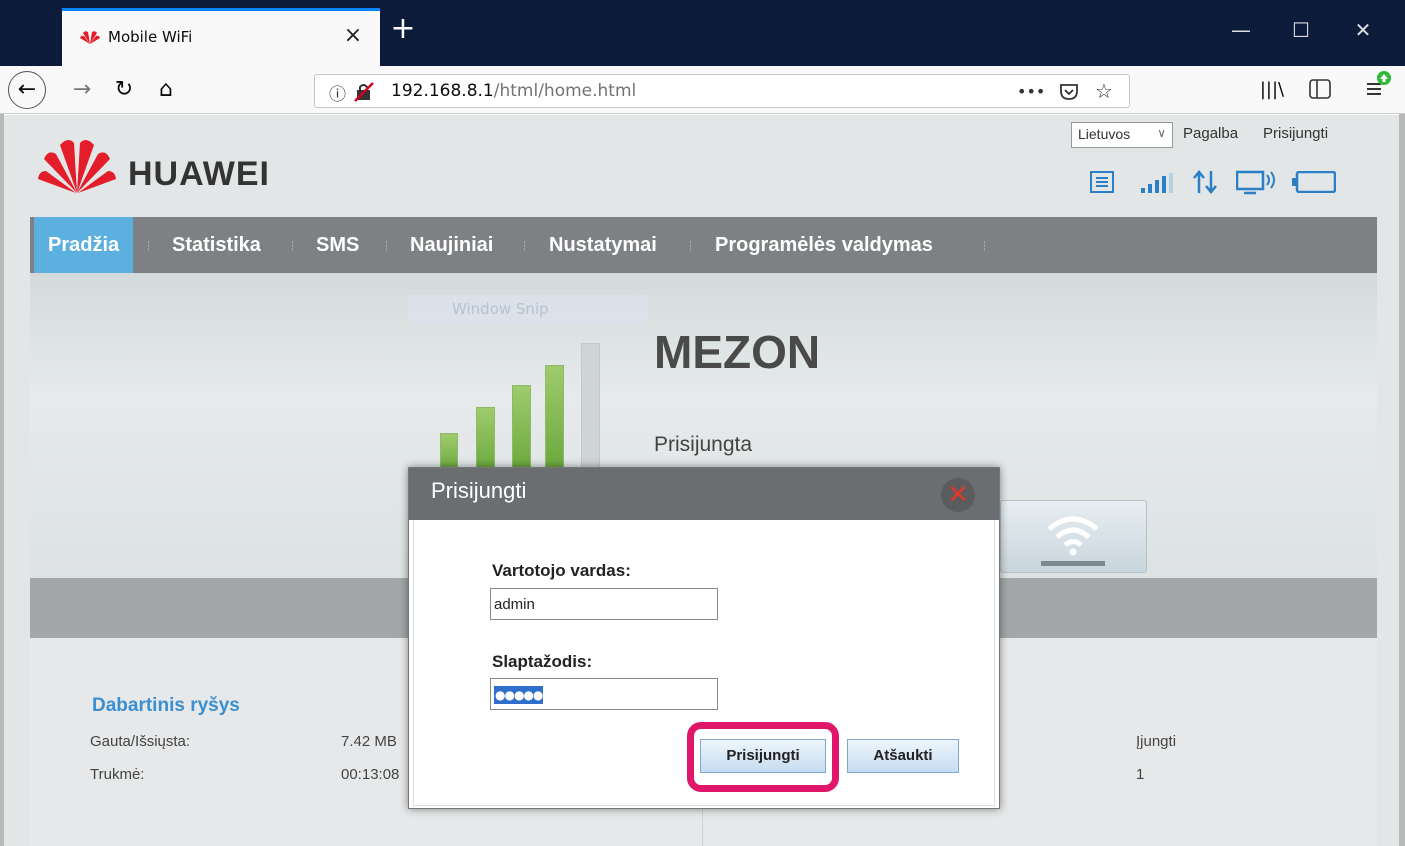  What do you see at coordinates (604, 604) in the screenshot?
I see `username-input` at bounding box center [604, 604].